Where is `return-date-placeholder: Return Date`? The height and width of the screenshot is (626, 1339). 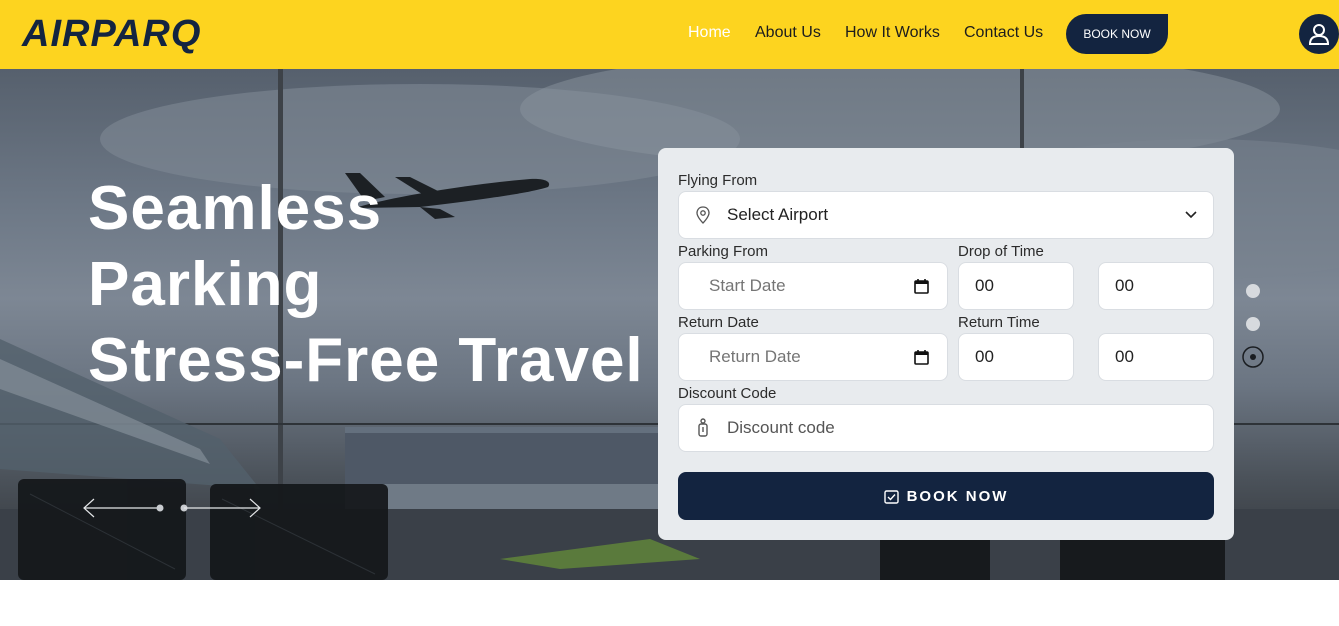
return-date-placeholder: Return Date is located at coordinates (755, 356).